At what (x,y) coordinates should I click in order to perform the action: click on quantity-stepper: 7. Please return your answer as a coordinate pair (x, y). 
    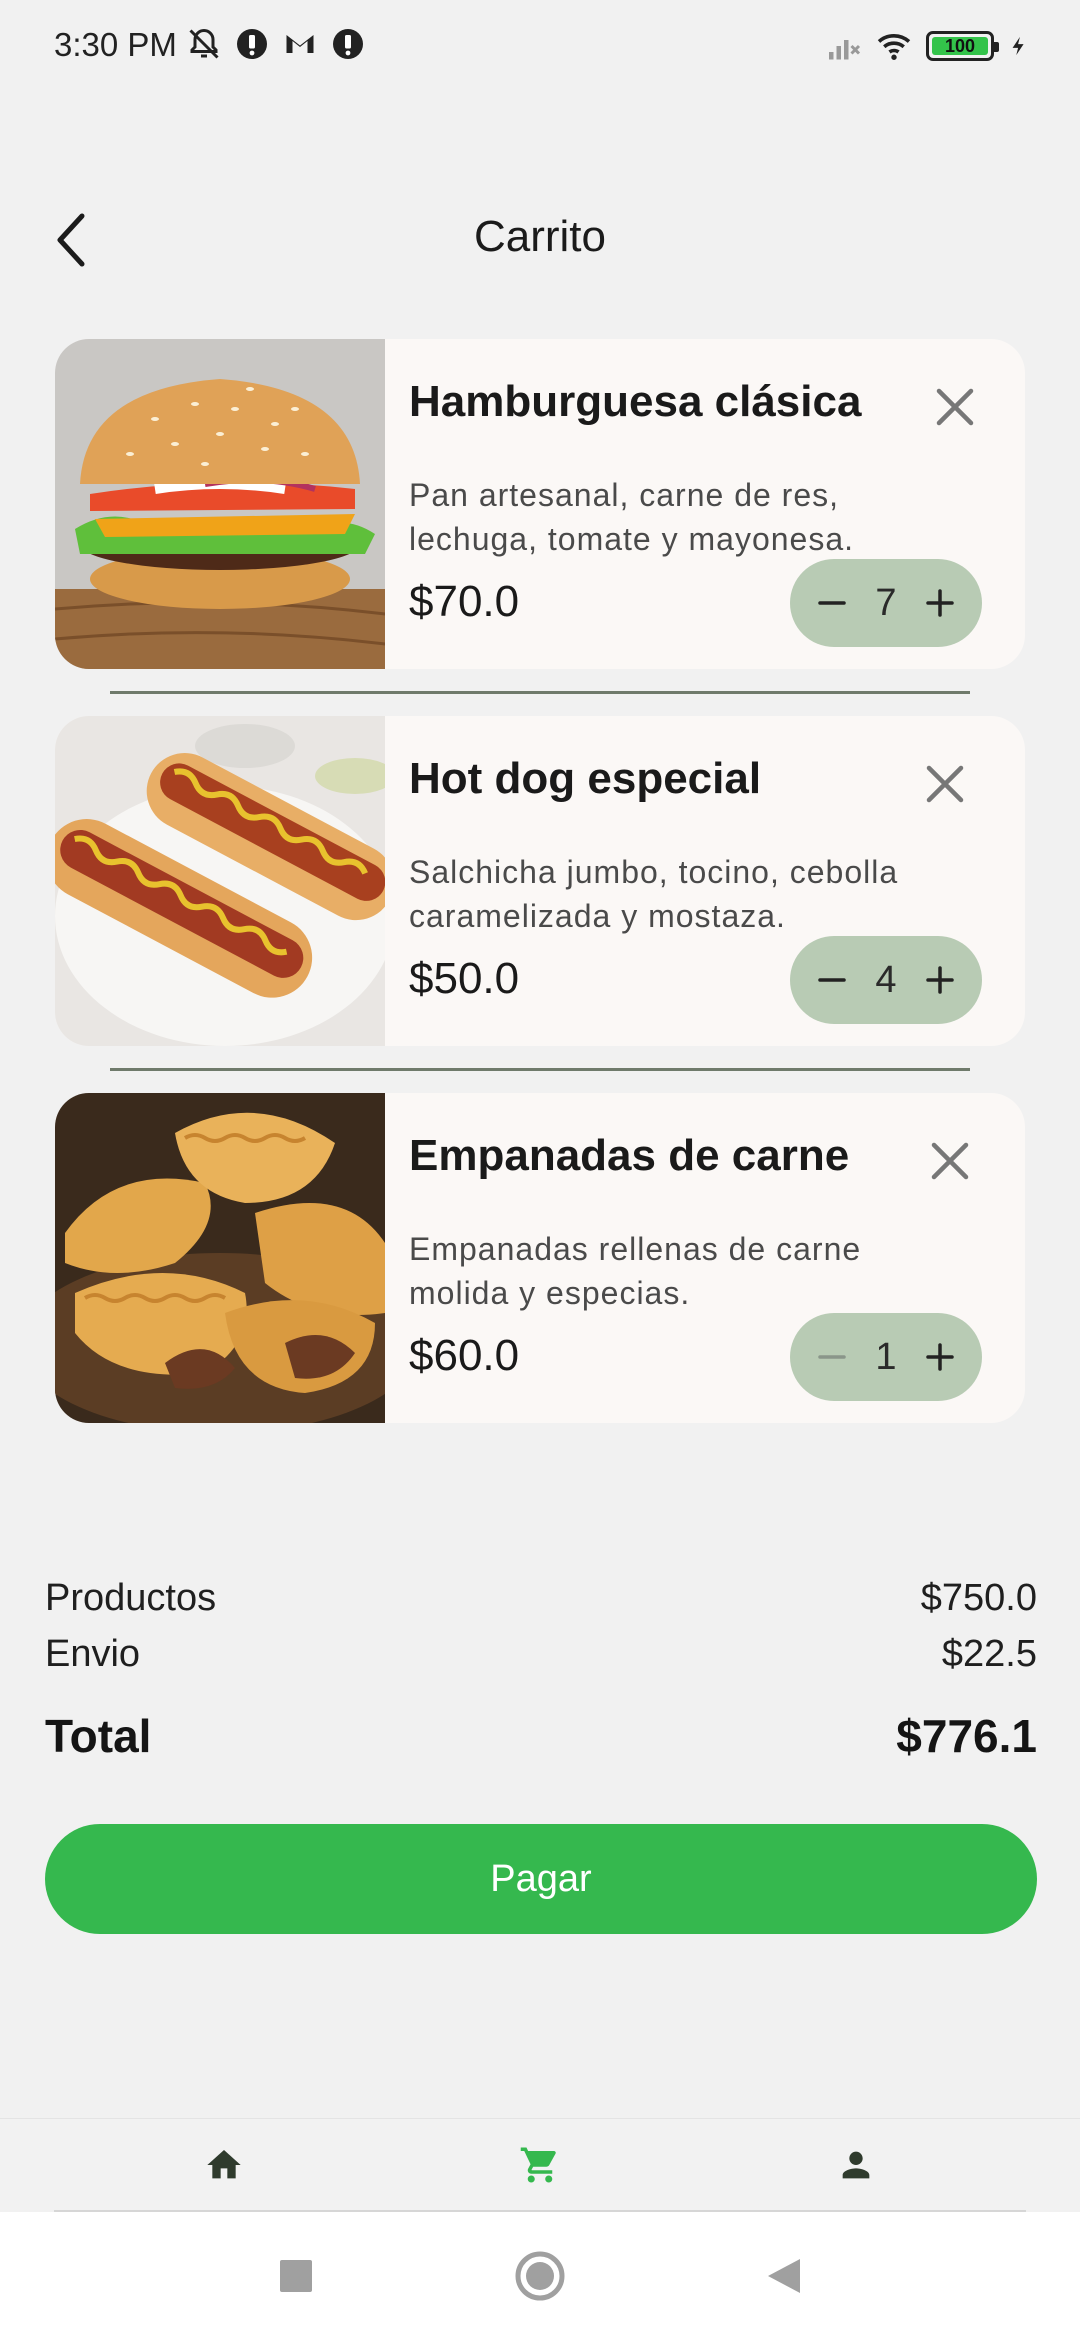
    Looking at the image, I should click on (886, 603).